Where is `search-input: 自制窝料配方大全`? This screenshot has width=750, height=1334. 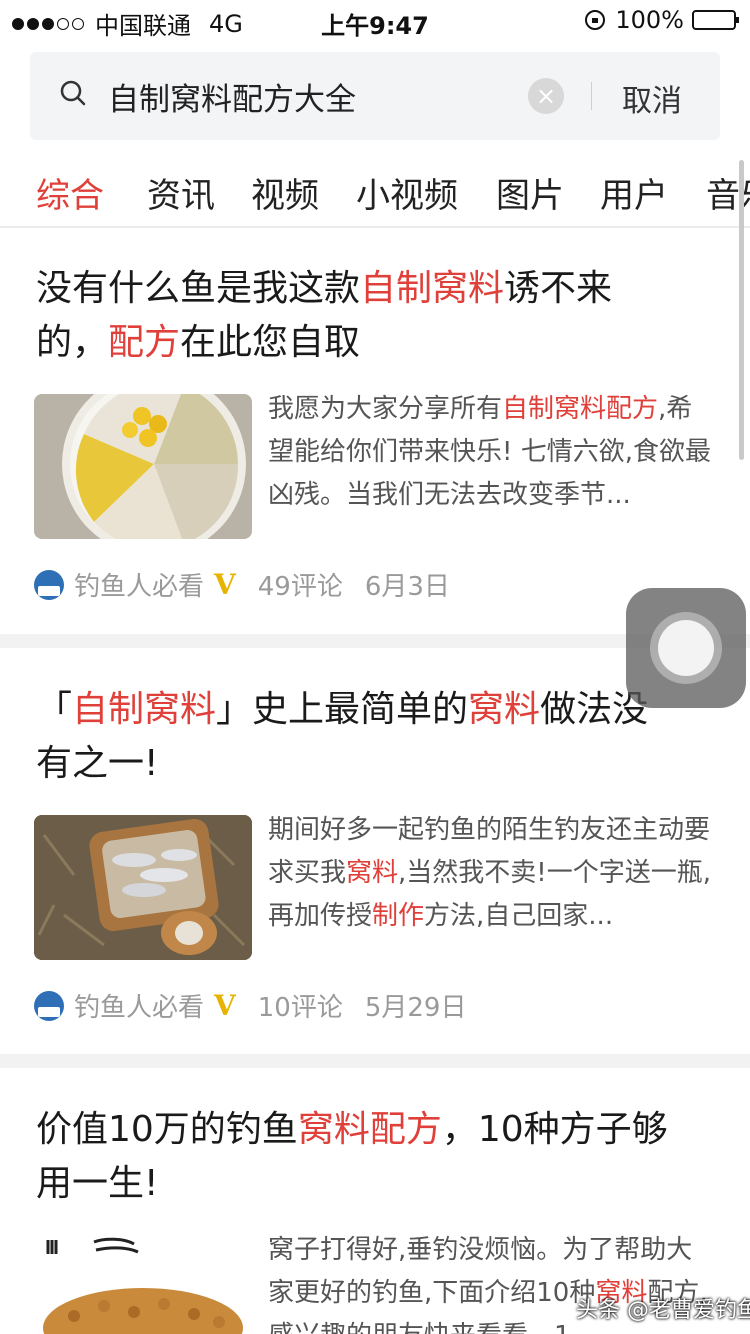 search-input: 自制窝料配方大全 is located at coordinates (232, 96).